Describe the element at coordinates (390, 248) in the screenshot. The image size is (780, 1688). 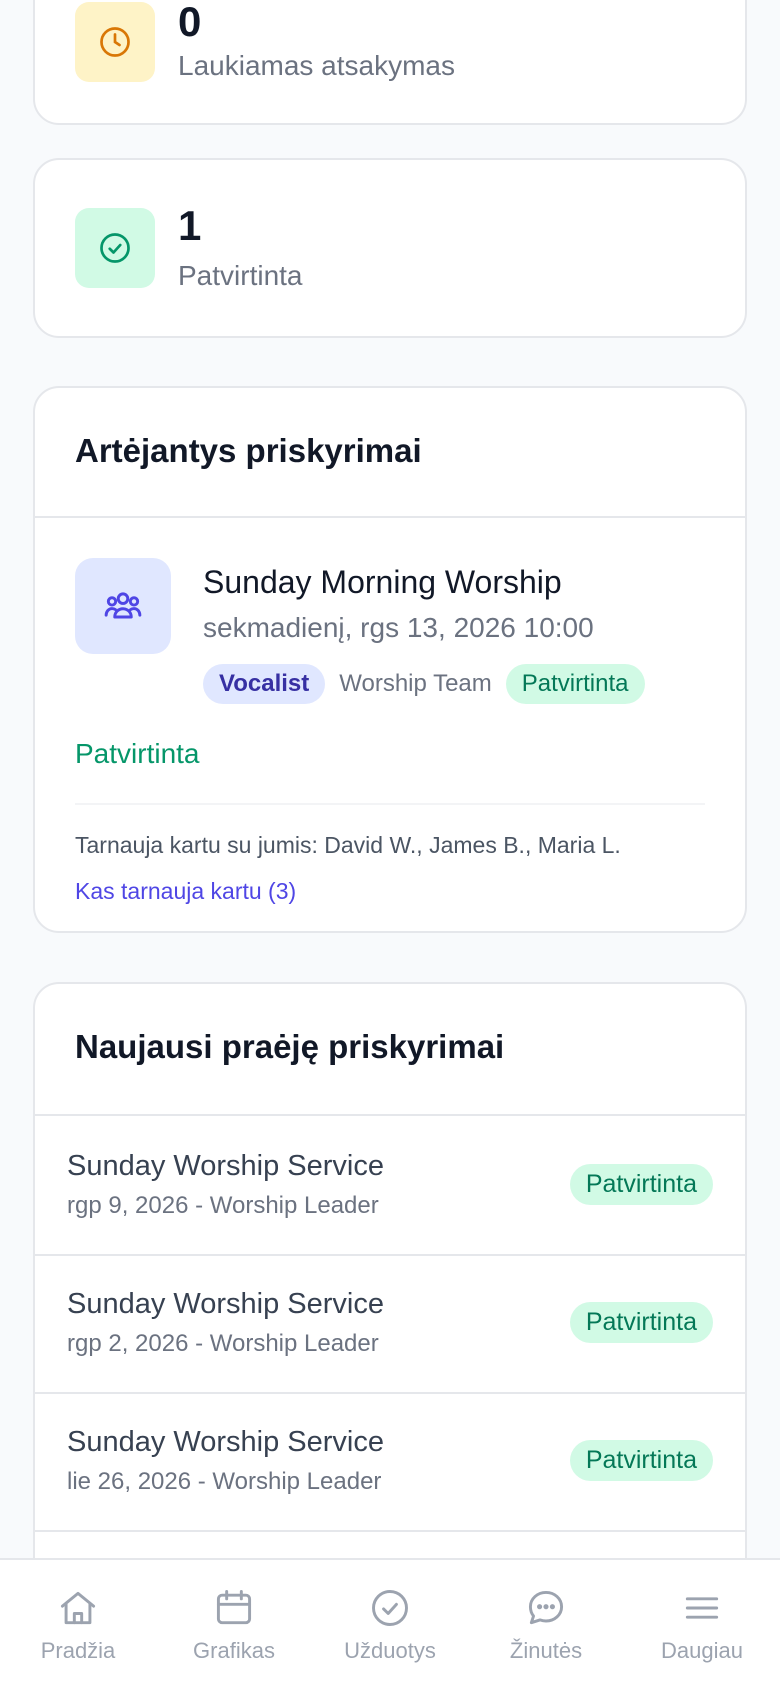
I see `stat-card-confirmed: 1 Patvirtinta` at that location.